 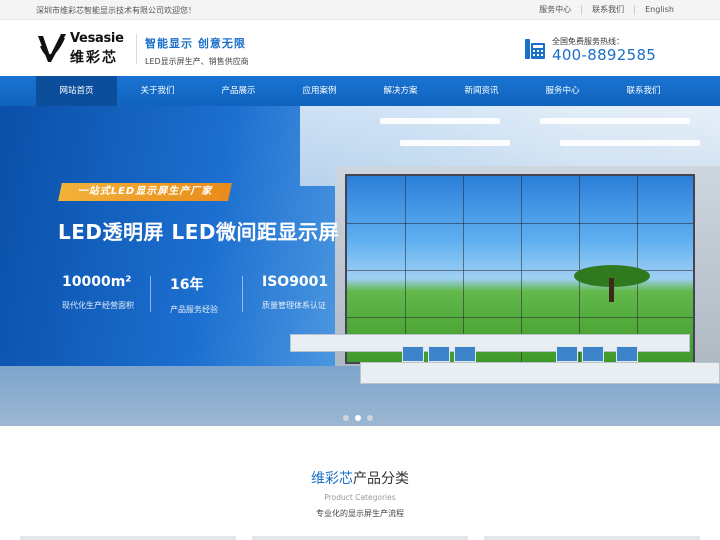 What do you see at coordinates (197, 51) in the screenshot?
I see `header-slogan: 智能显示 创意无限 LED显示屏生产、销售供应商` at bounding box center [197, 51].